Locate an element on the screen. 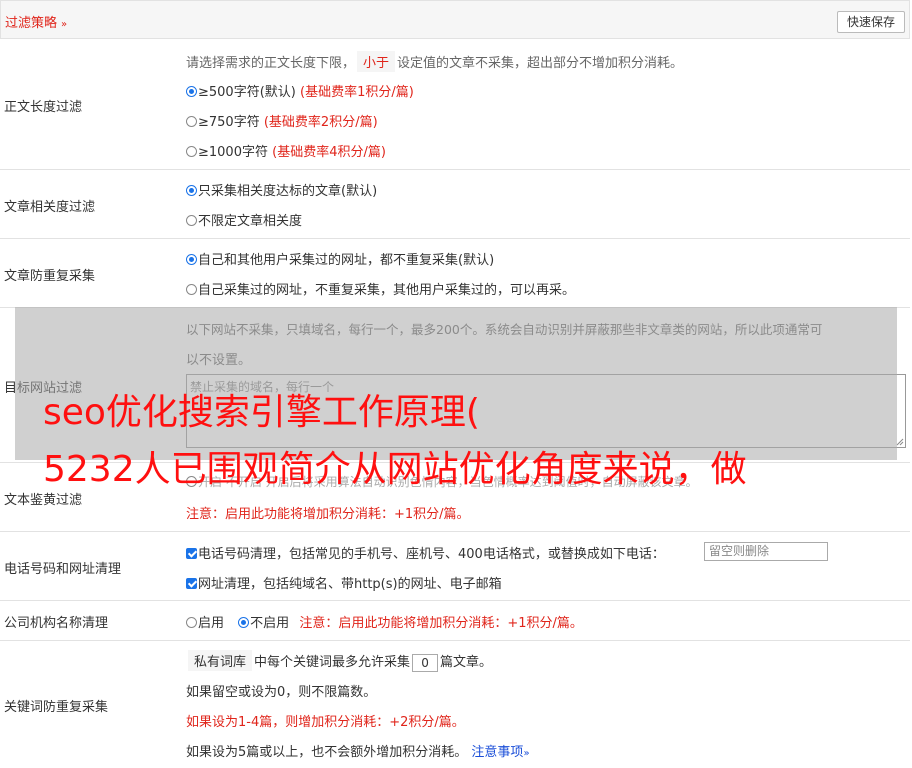  relevance-filter-label: 文章相关度过滤 is located at coordinates (50, 207).